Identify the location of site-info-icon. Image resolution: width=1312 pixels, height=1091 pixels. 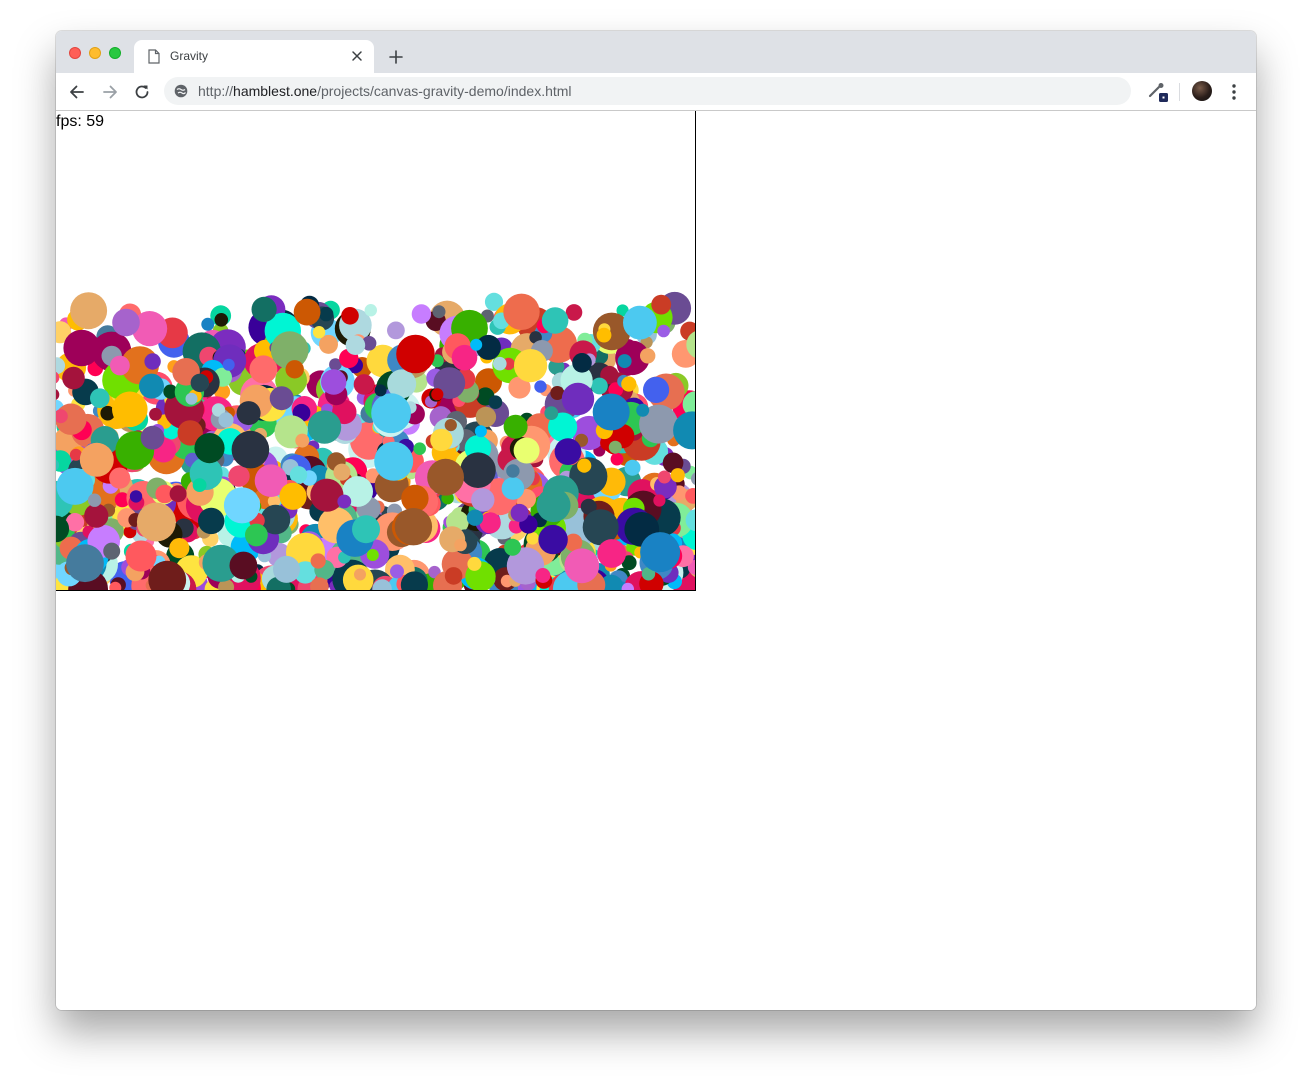
(181, 91).